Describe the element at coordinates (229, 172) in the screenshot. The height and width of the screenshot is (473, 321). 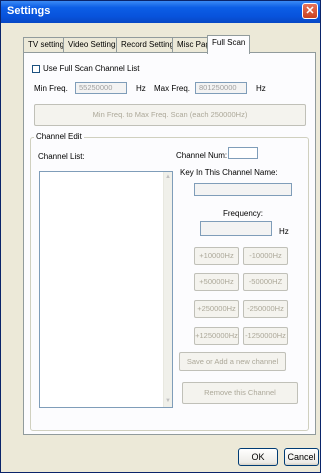
I see `channel-name-label: Key In This Channel Name:` at that location.